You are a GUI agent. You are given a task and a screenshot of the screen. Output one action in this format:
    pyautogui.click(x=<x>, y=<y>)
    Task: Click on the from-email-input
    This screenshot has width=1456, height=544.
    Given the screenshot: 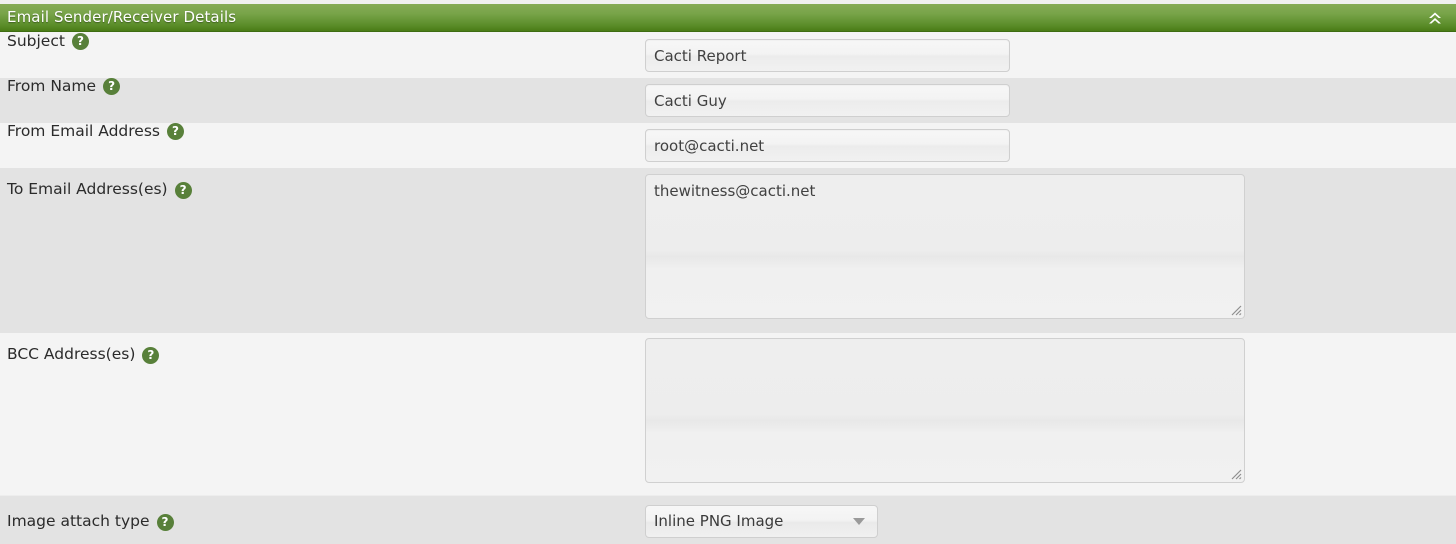 What is the action you would take?
    pyautogui.click(x=827, y=145)
    